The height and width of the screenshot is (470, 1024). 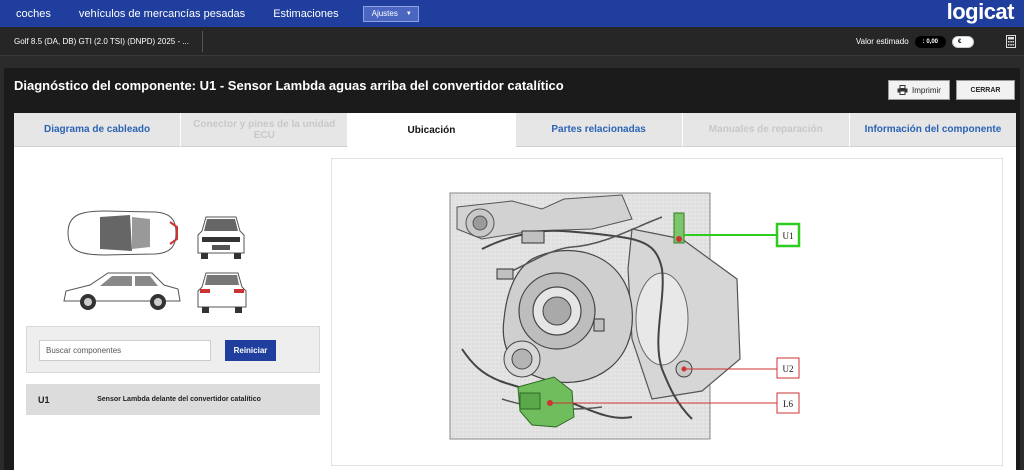 What do you see at coordinates (985, 90) in the screenshot?
I see `close-button: CERRAR` at bounding box center [985, 90].